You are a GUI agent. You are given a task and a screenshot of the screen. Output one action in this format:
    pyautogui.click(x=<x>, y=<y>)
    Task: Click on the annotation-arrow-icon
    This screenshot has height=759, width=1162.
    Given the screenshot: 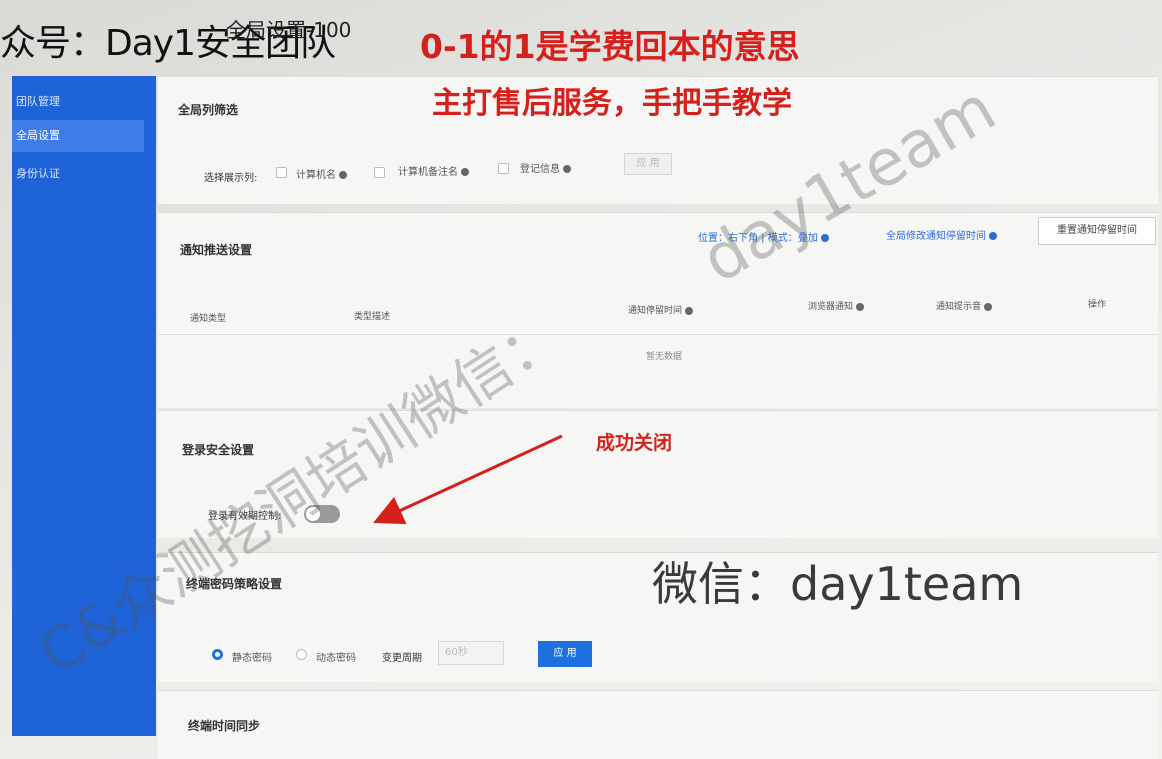 What is the action you would take?
    pyautogui.click(x=468, y=479)
    